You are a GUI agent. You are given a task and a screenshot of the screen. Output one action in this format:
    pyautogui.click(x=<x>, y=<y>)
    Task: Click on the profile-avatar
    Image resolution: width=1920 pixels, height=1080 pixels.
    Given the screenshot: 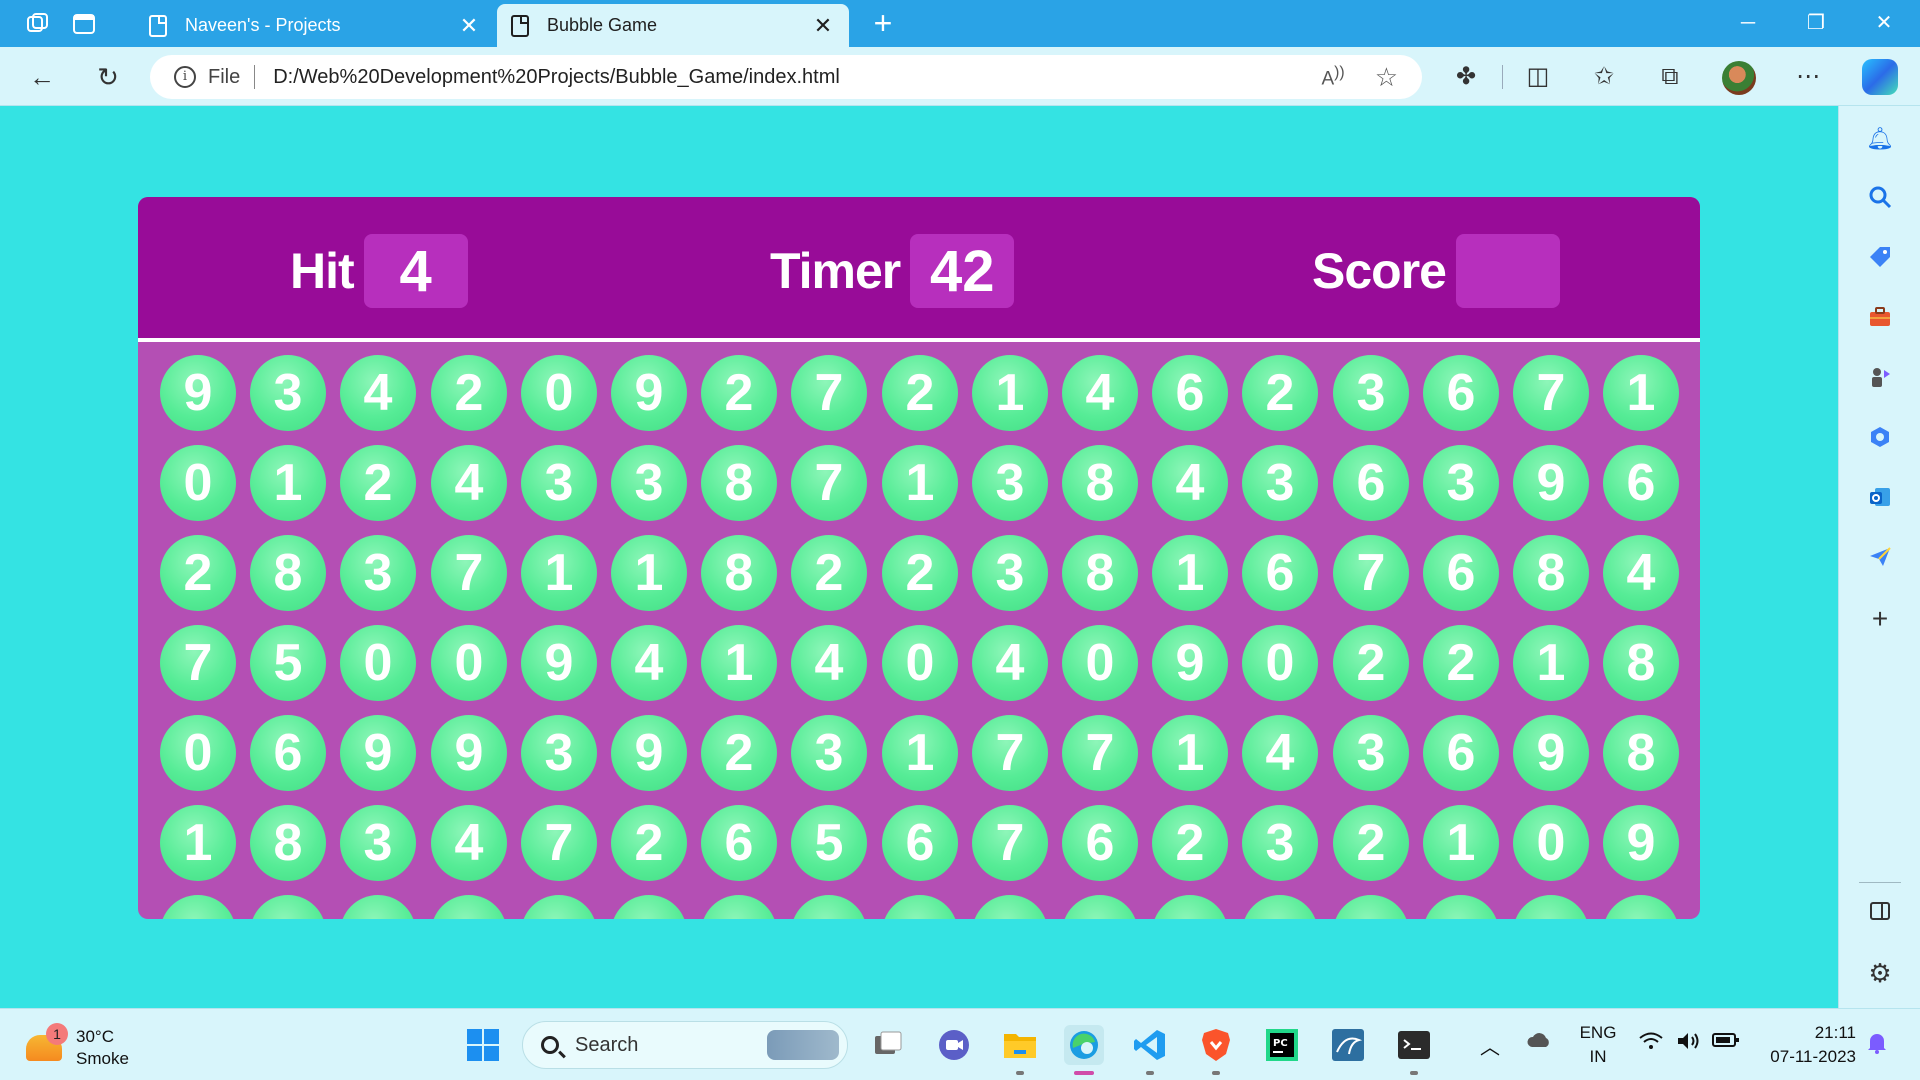 What is the action you would take?
    pyautogui.click(x=1739, y=78)
    